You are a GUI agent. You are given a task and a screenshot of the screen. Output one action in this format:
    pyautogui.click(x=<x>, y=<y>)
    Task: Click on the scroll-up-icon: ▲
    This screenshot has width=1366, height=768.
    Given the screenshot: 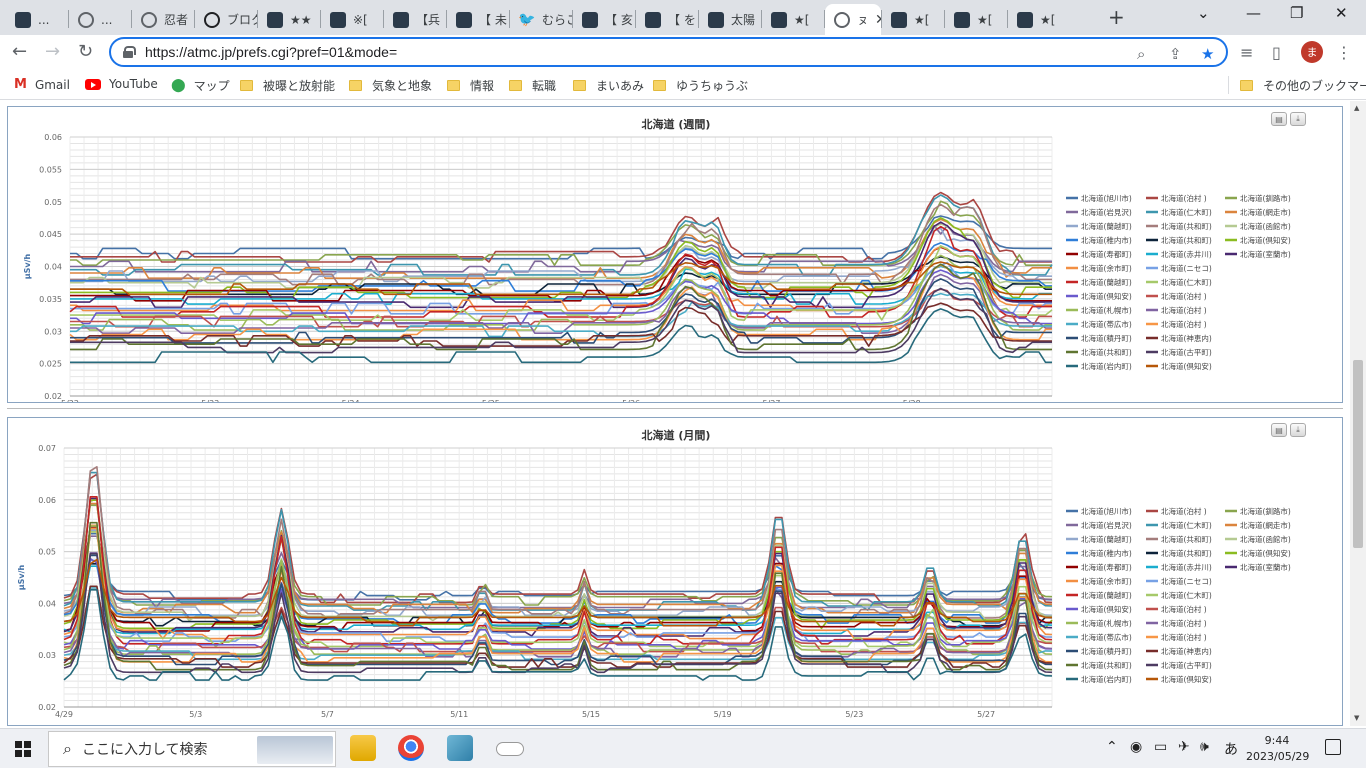 What is the action you would take?
    pyautogui.click(x=1356, y=108)
    